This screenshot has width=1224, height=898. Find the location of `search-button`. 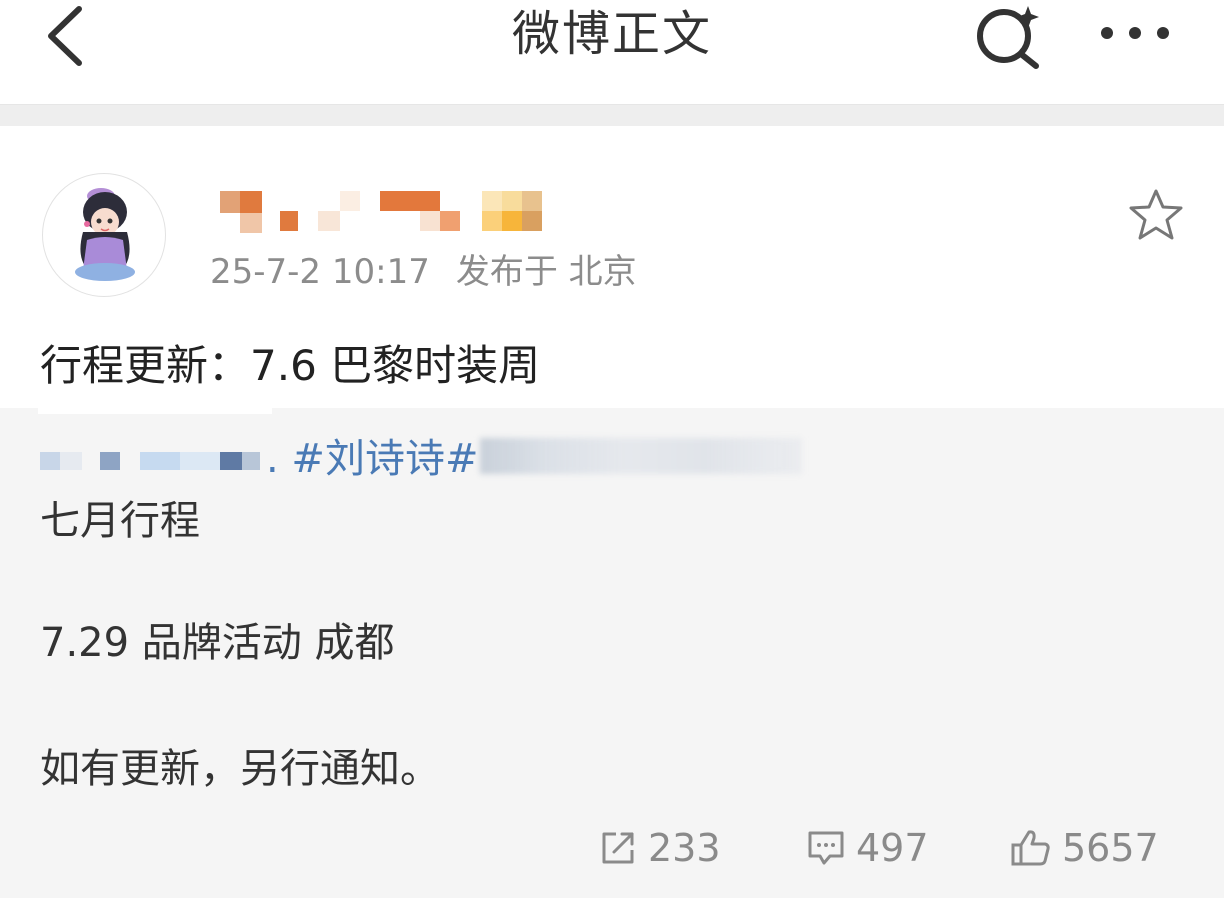

search-button is located at coordinates (1008, 36).